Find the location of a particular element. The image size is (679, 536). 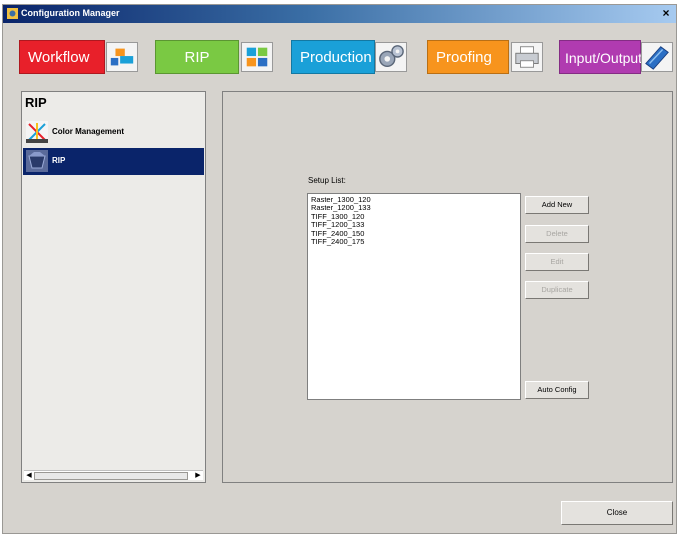

sidebar-item-label: RIP is located at coordinates (59, 160).